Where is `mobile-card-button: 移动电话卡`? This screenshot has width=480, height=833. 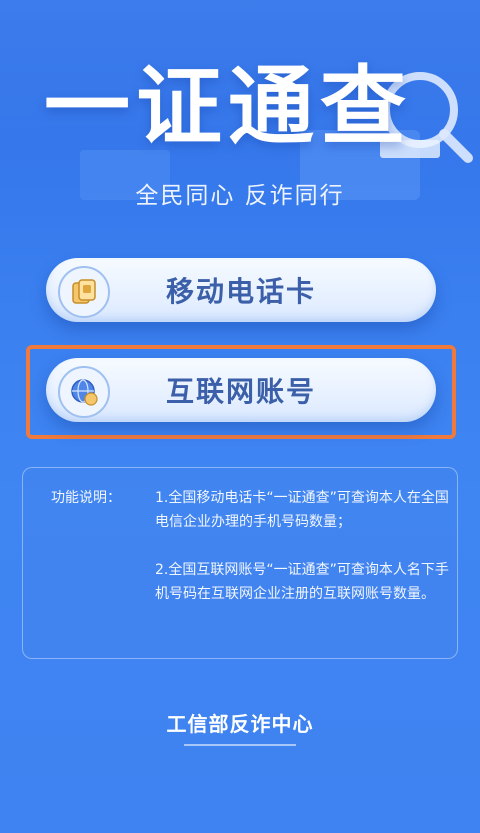
mobile-card-button: 移动电话卡 is located at coordinates (241, 290).